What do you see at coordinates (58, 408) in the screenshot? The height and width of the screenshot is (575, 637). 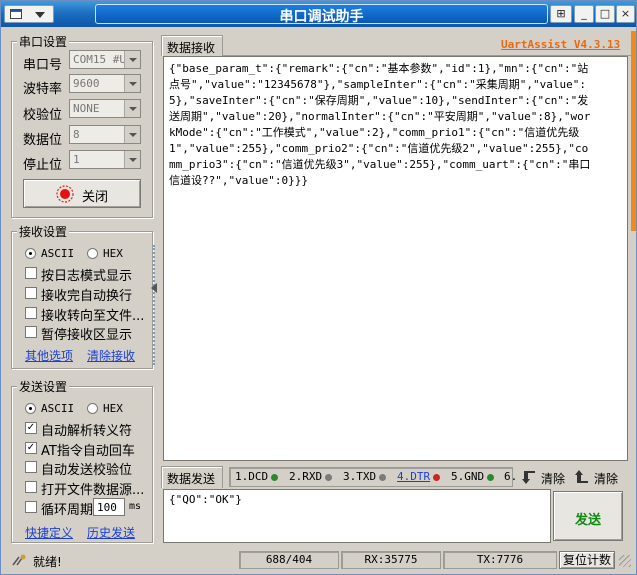 I see `send-ascii-label: ASCII` at bounding box center [58, 408].